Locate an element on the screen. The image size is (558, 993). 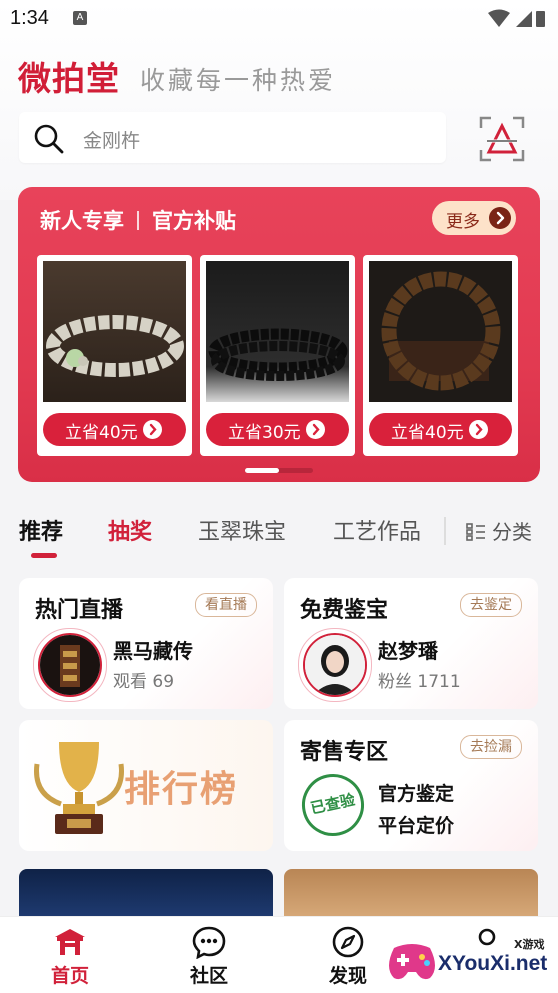
save-30-button: 立省30元 is located at coordinates (277, 429).